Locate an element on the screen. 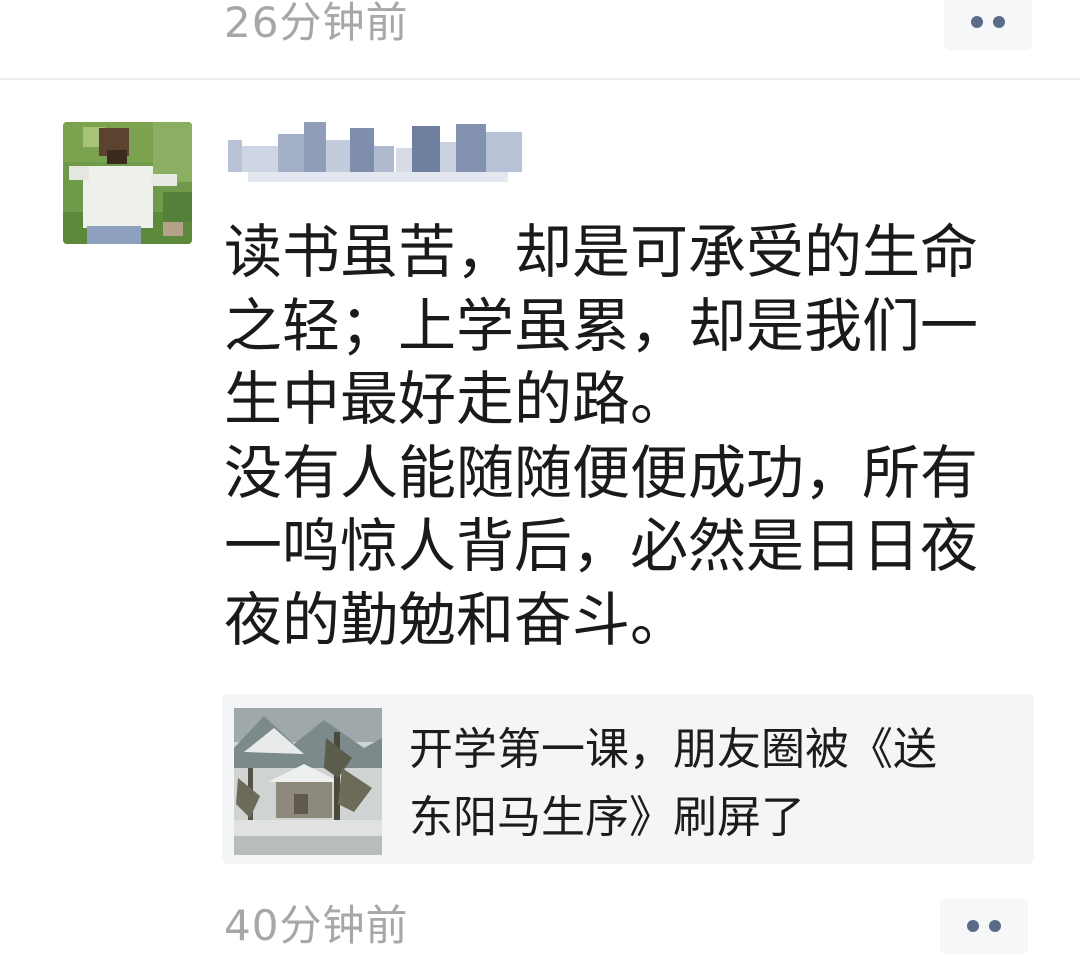 This screenshot has height=977, width=1080. blurred-username is located at coordinates (375, 152).